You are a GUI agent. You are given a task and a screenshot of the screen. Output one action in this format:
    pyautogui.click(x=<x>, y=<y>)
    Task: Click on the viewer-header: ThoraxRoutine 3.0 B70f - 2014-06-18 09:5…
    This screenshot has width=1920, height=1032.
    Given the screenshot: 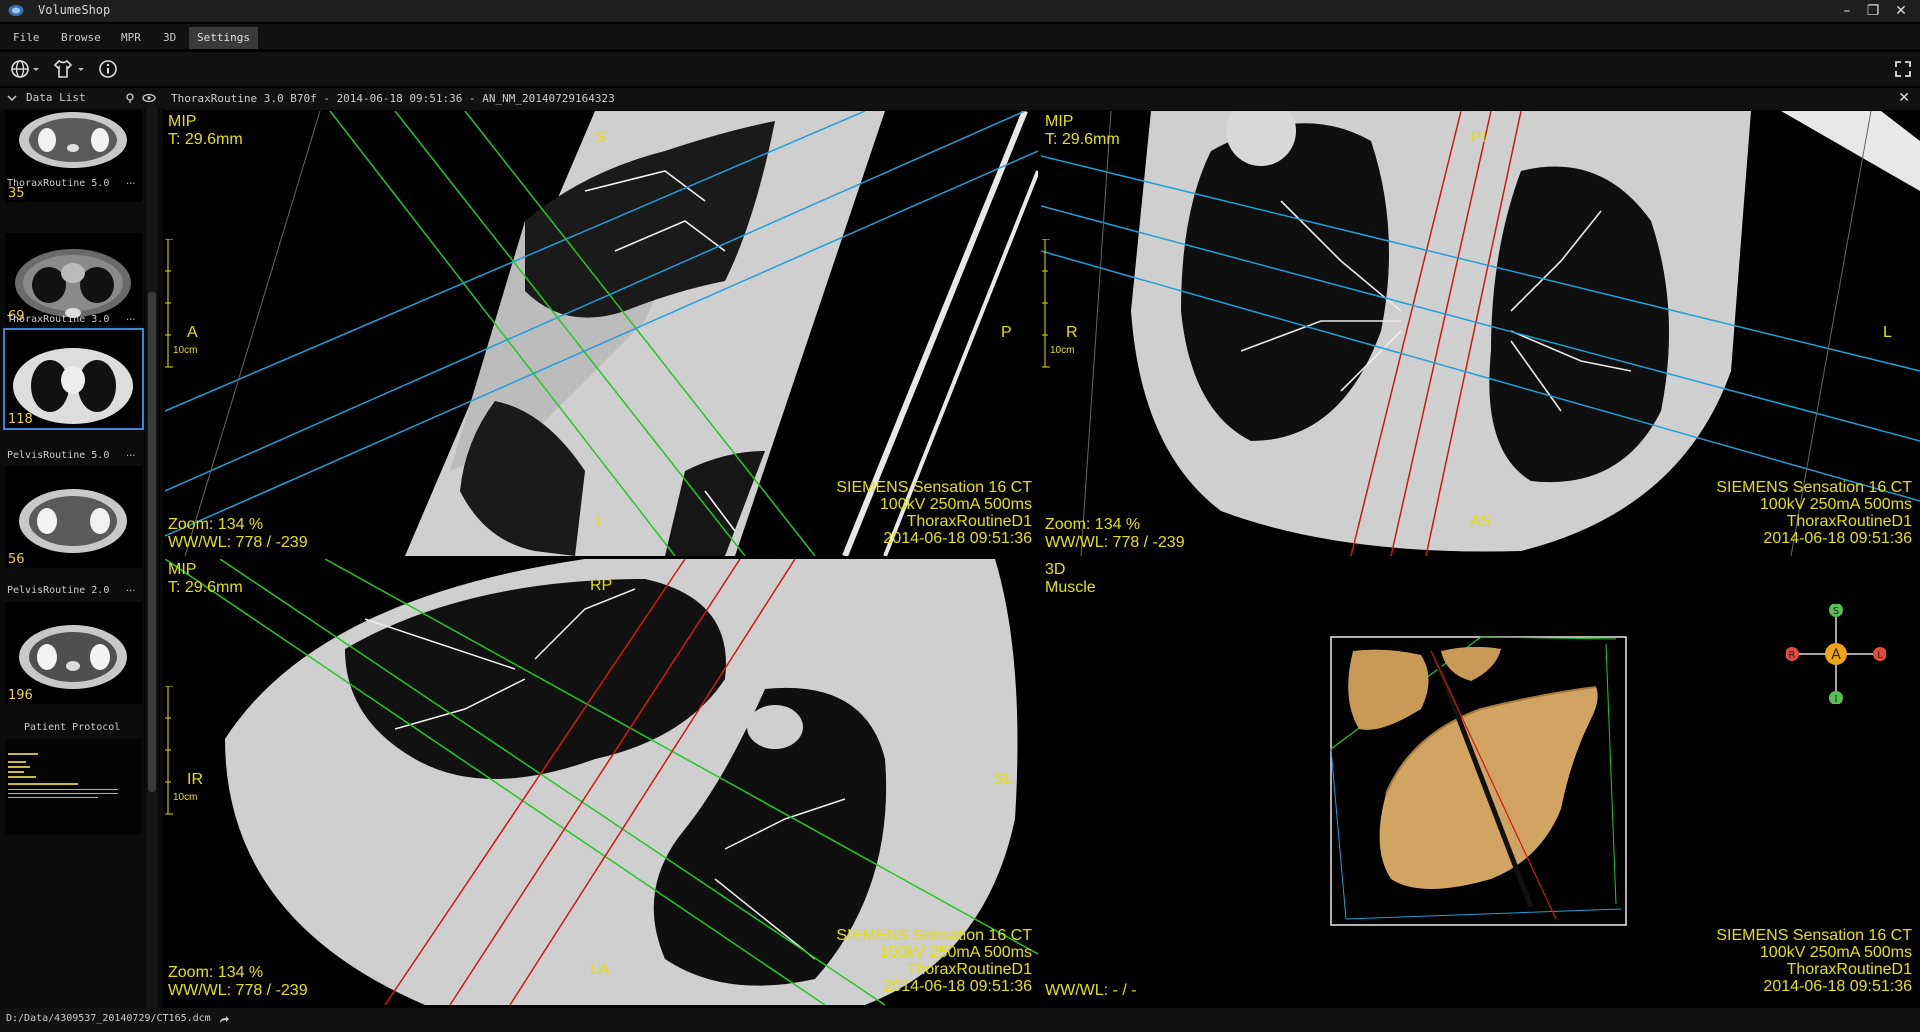 What is the action you would take?
    pyautogui.click(x=1042, y=99)
    